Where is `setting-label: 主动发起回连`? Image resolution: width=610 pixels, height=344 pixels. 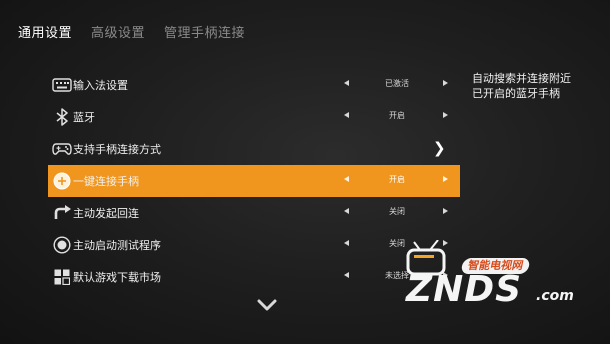 setting-label: 主动发起回连 is located at coordinates (106, 213).